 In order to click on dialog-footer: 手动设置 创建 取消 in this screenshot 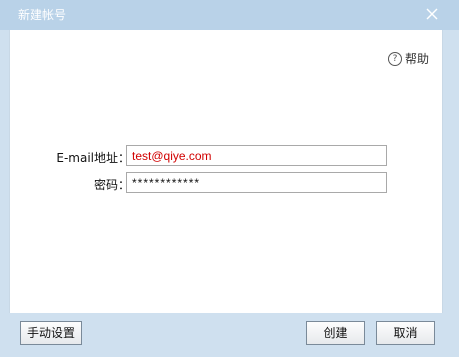, I will do `click(229, 335)`.